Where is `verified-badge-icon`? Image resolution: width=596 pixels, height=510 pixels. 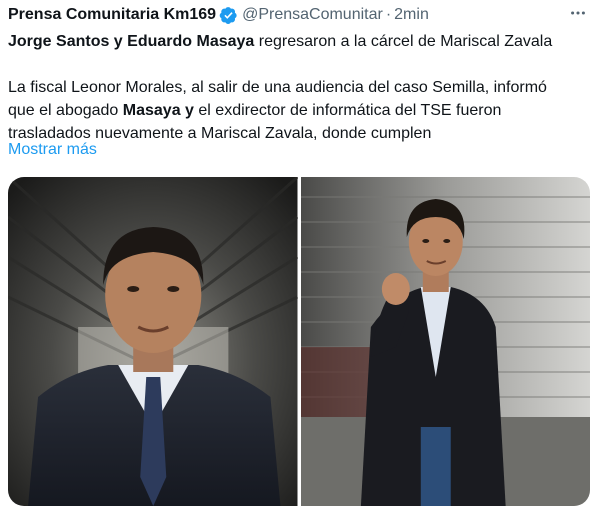
verified-badge-icon is located at coordinates (228, 15).